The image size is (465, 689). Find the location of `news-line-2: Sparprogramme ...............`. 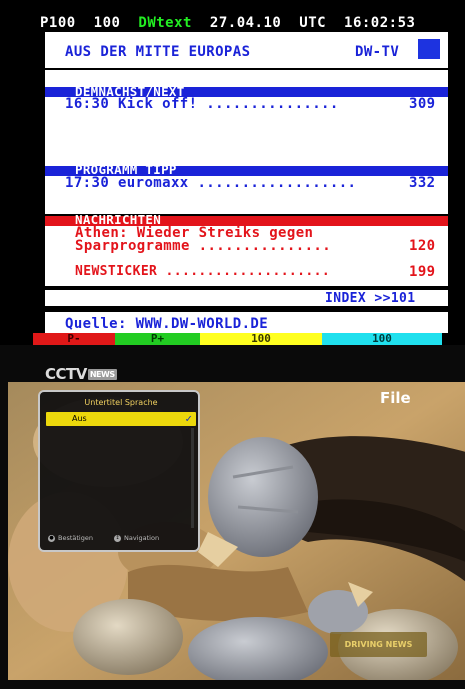

news-line-2: Sparprogramme ............... is located at coordinates (203, 246).